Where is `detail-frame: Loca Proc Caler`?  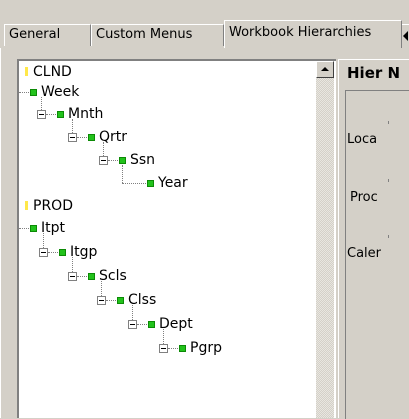 detail-frame: Loca Proc Caler is located at coordinates (377, 254).